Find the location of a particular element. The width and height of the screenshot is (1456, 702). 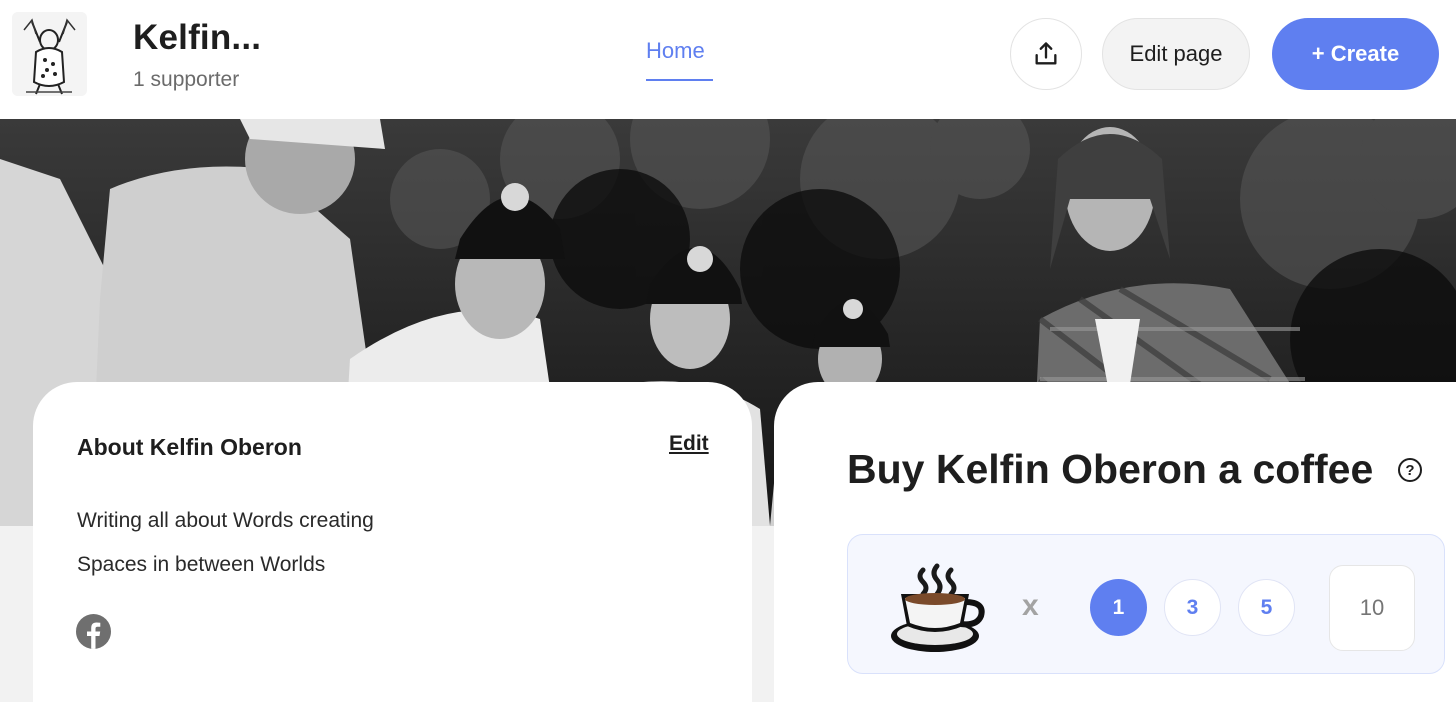

multiplier-symbol: x is located at coordinates (1030, 605).